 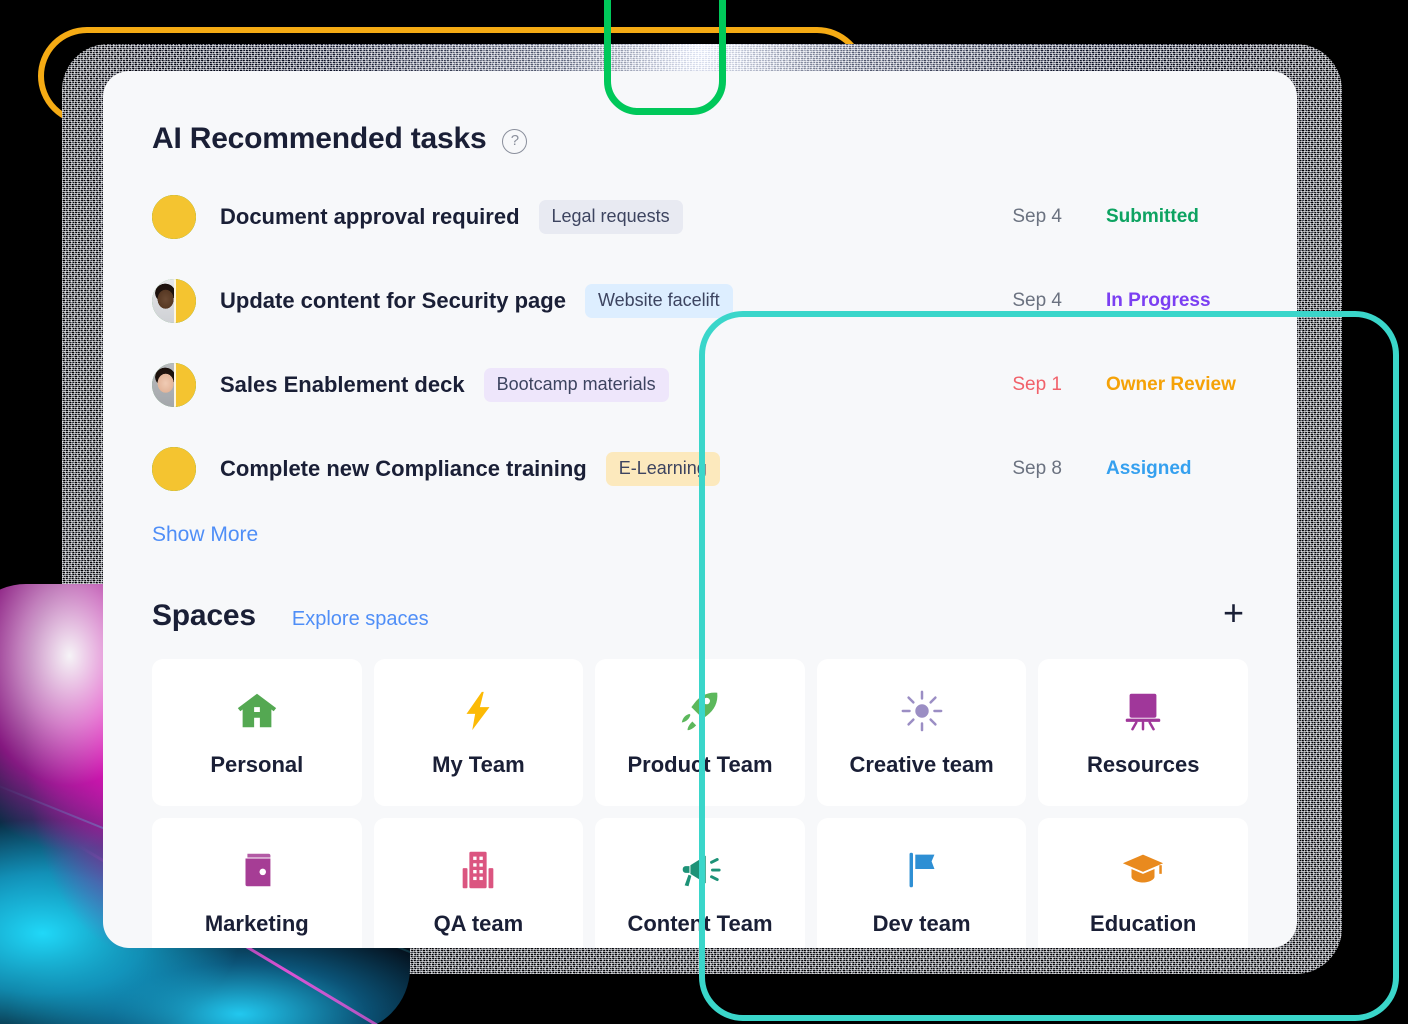 I want to click on space-label: Marketing, so click(x=256, y=923).